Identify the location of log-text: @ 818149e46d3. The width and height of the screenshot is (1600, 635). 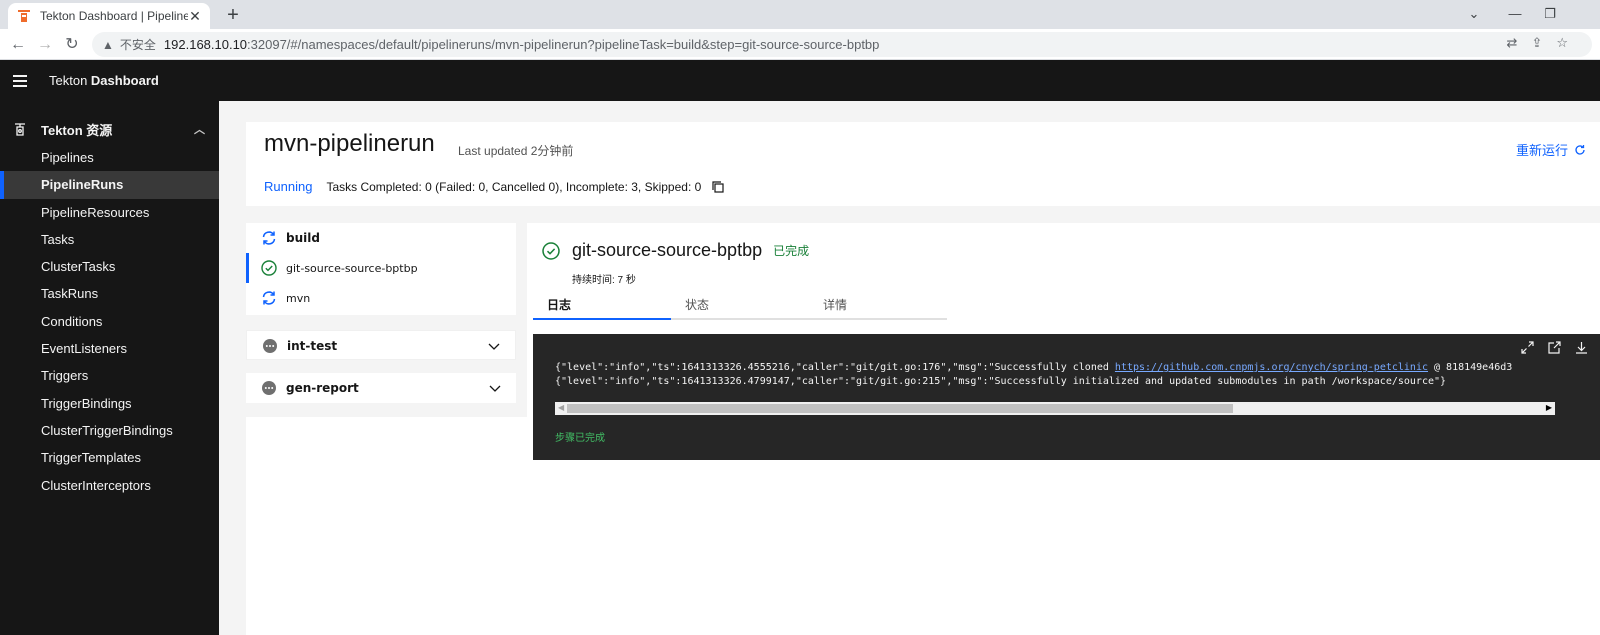
(1470, 367).